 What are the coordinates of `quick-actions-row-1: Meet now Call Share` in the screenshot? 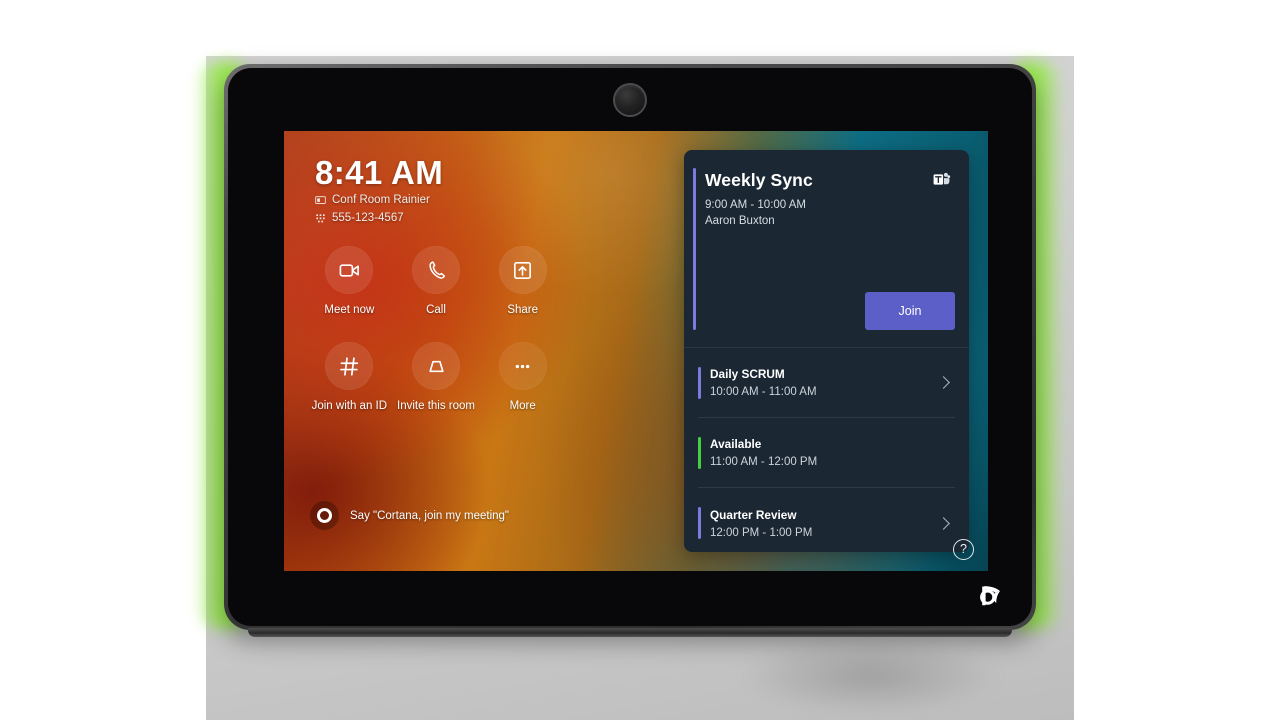 It's located at (436, 282).